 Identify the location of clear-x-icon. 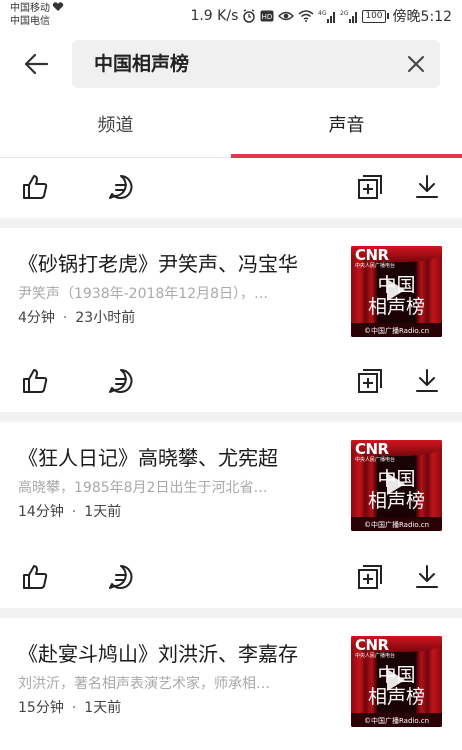
(416, 64).